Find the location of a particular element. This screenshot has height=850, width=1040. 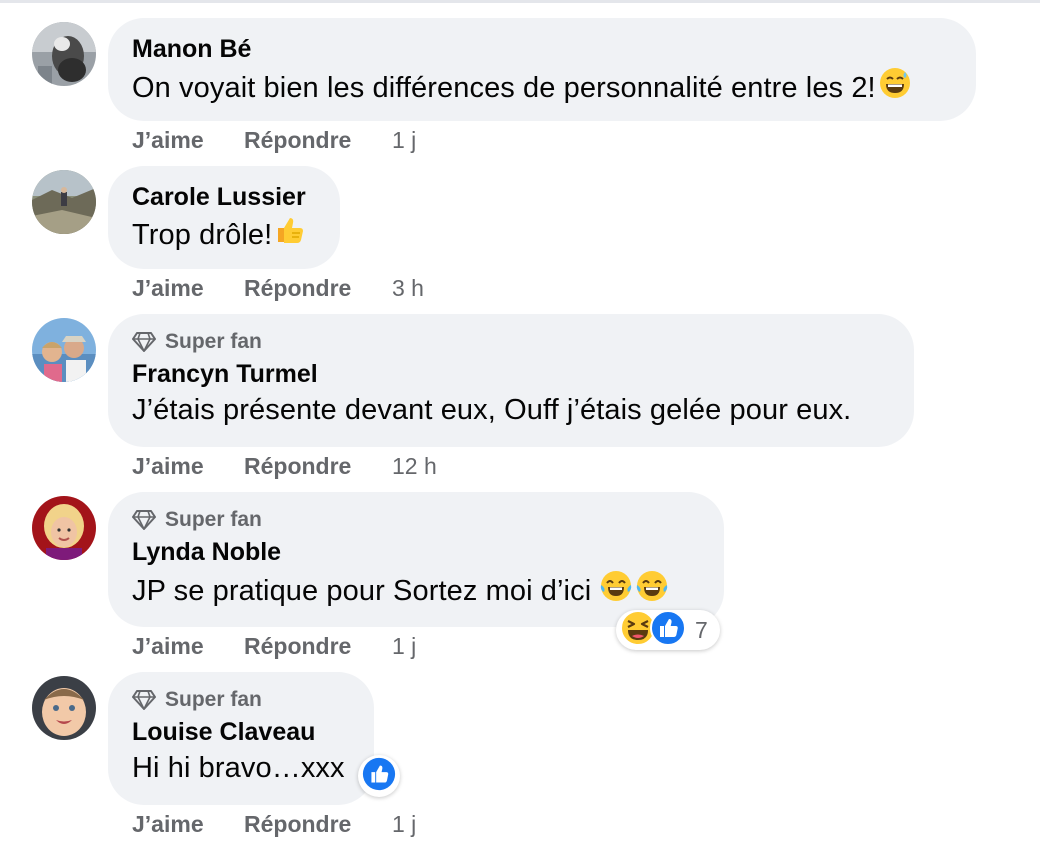

reaction-summary: 7 is located at coordinates (668, 630).